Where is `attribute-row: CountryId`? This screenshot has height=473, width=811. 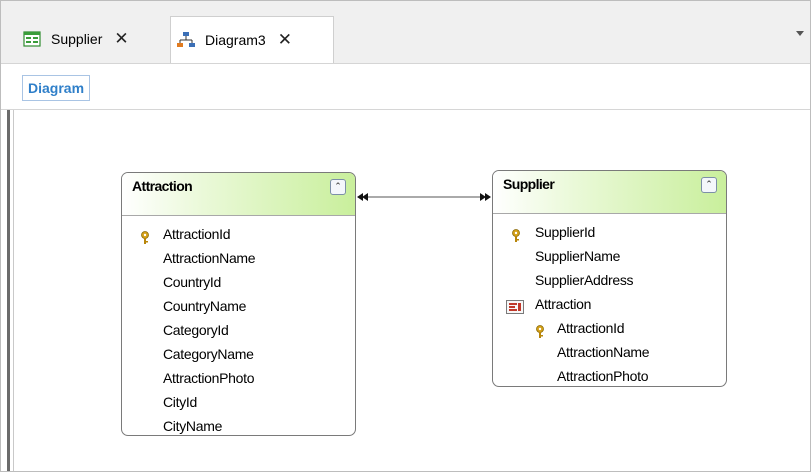 attribute-row: CountryId is located at coordinates (238, 282).